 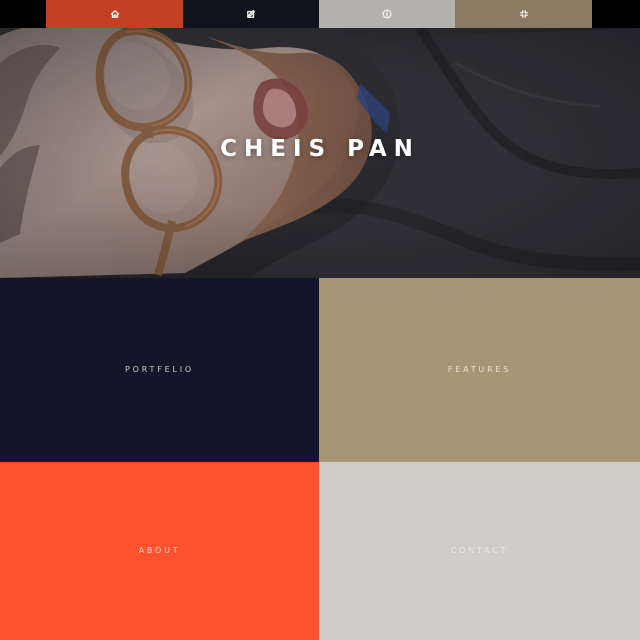 I want to click on nav-tab-home, so click(x=114, y=14).